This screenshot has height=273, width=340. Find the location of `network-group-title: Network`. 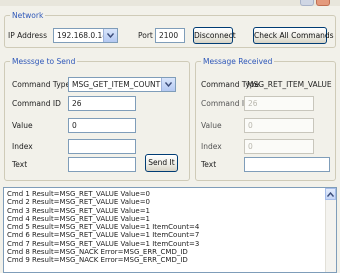

network-group-title: Network is located at coordinates (28, 15).